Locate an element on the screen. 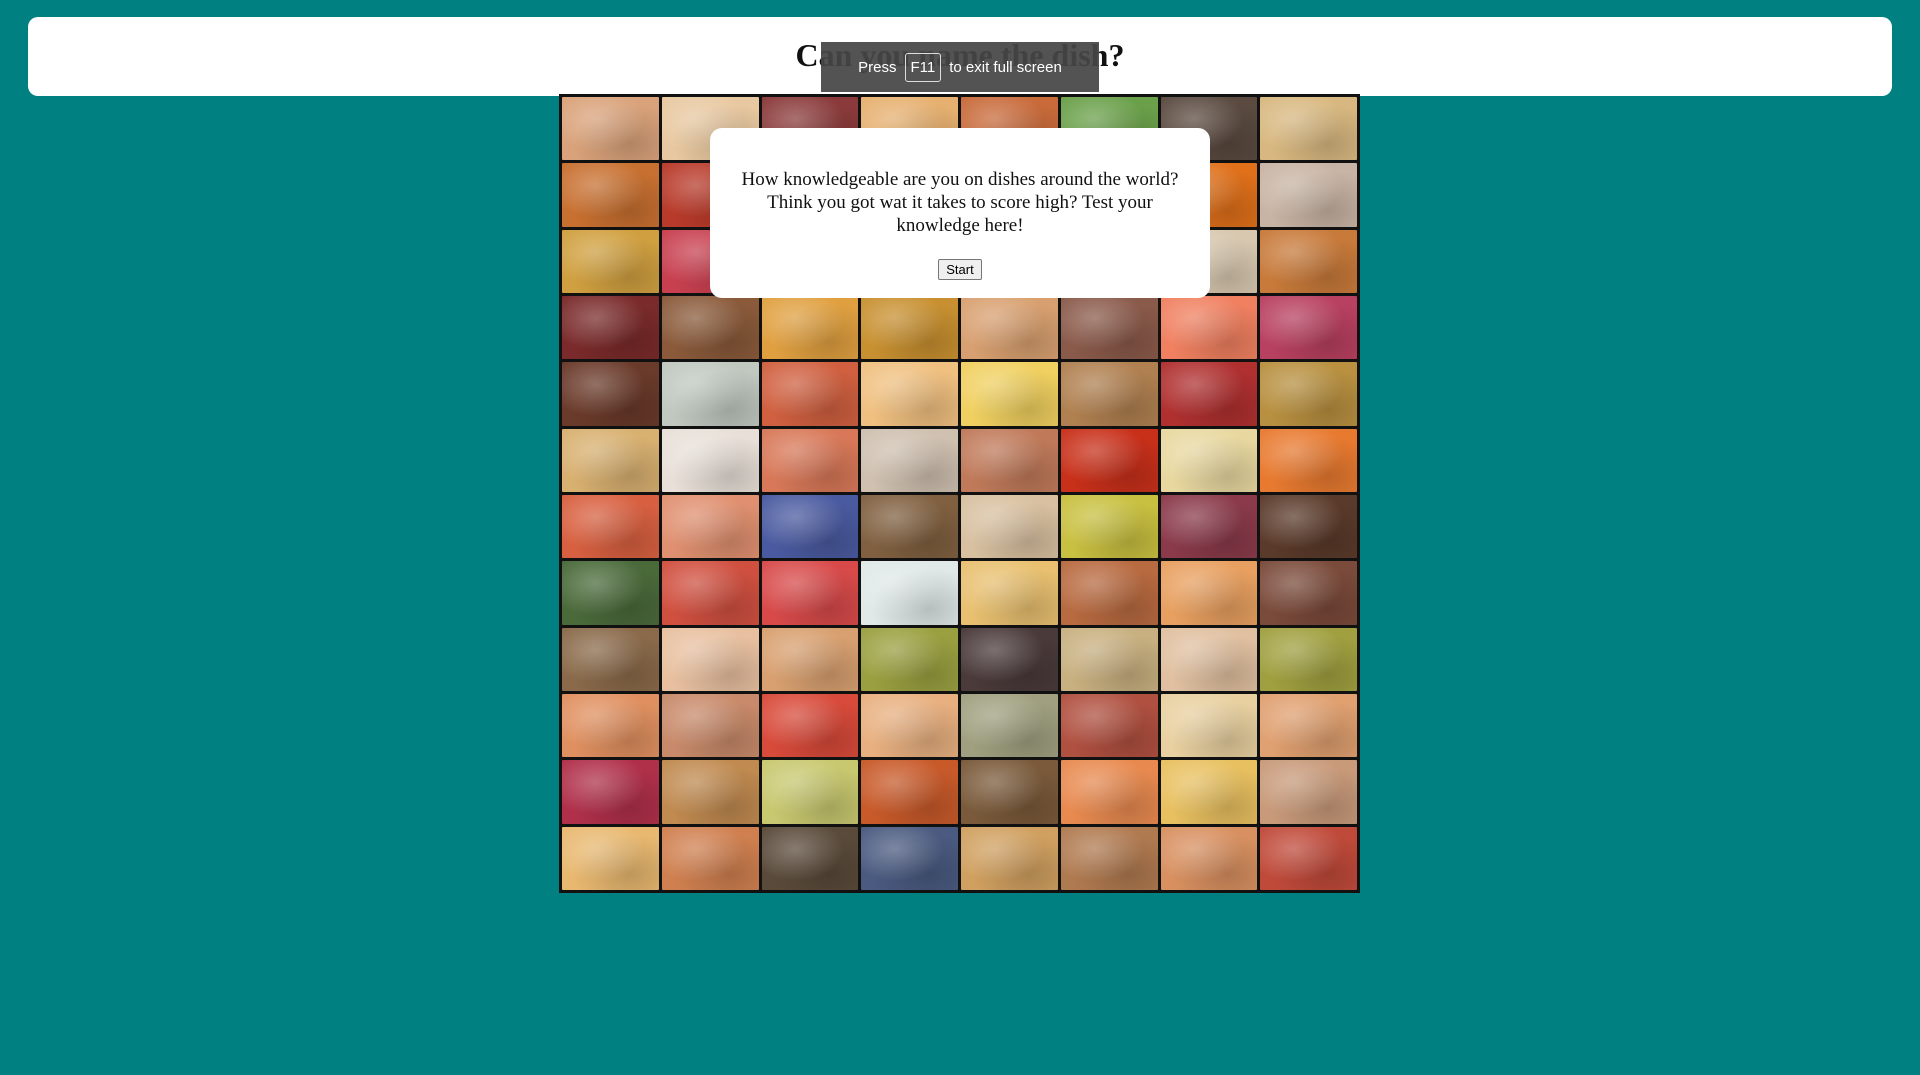  start-button: Start is located at coordinates (960, 269).